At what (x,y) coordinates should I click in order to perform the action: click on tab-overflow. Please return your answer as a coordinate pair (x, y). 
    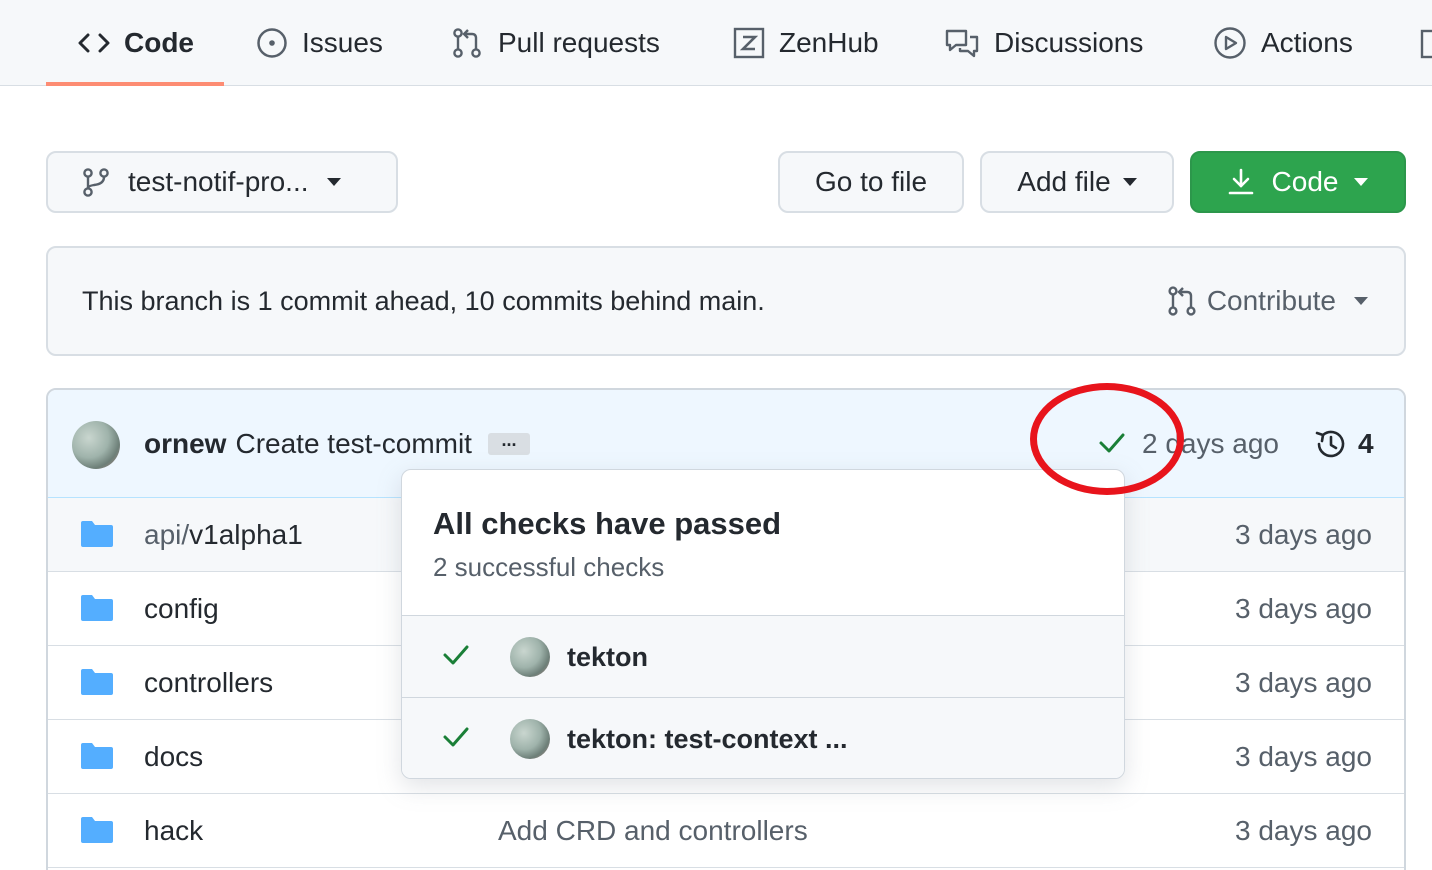
    Looking at the image, I should click on (1426, 43).